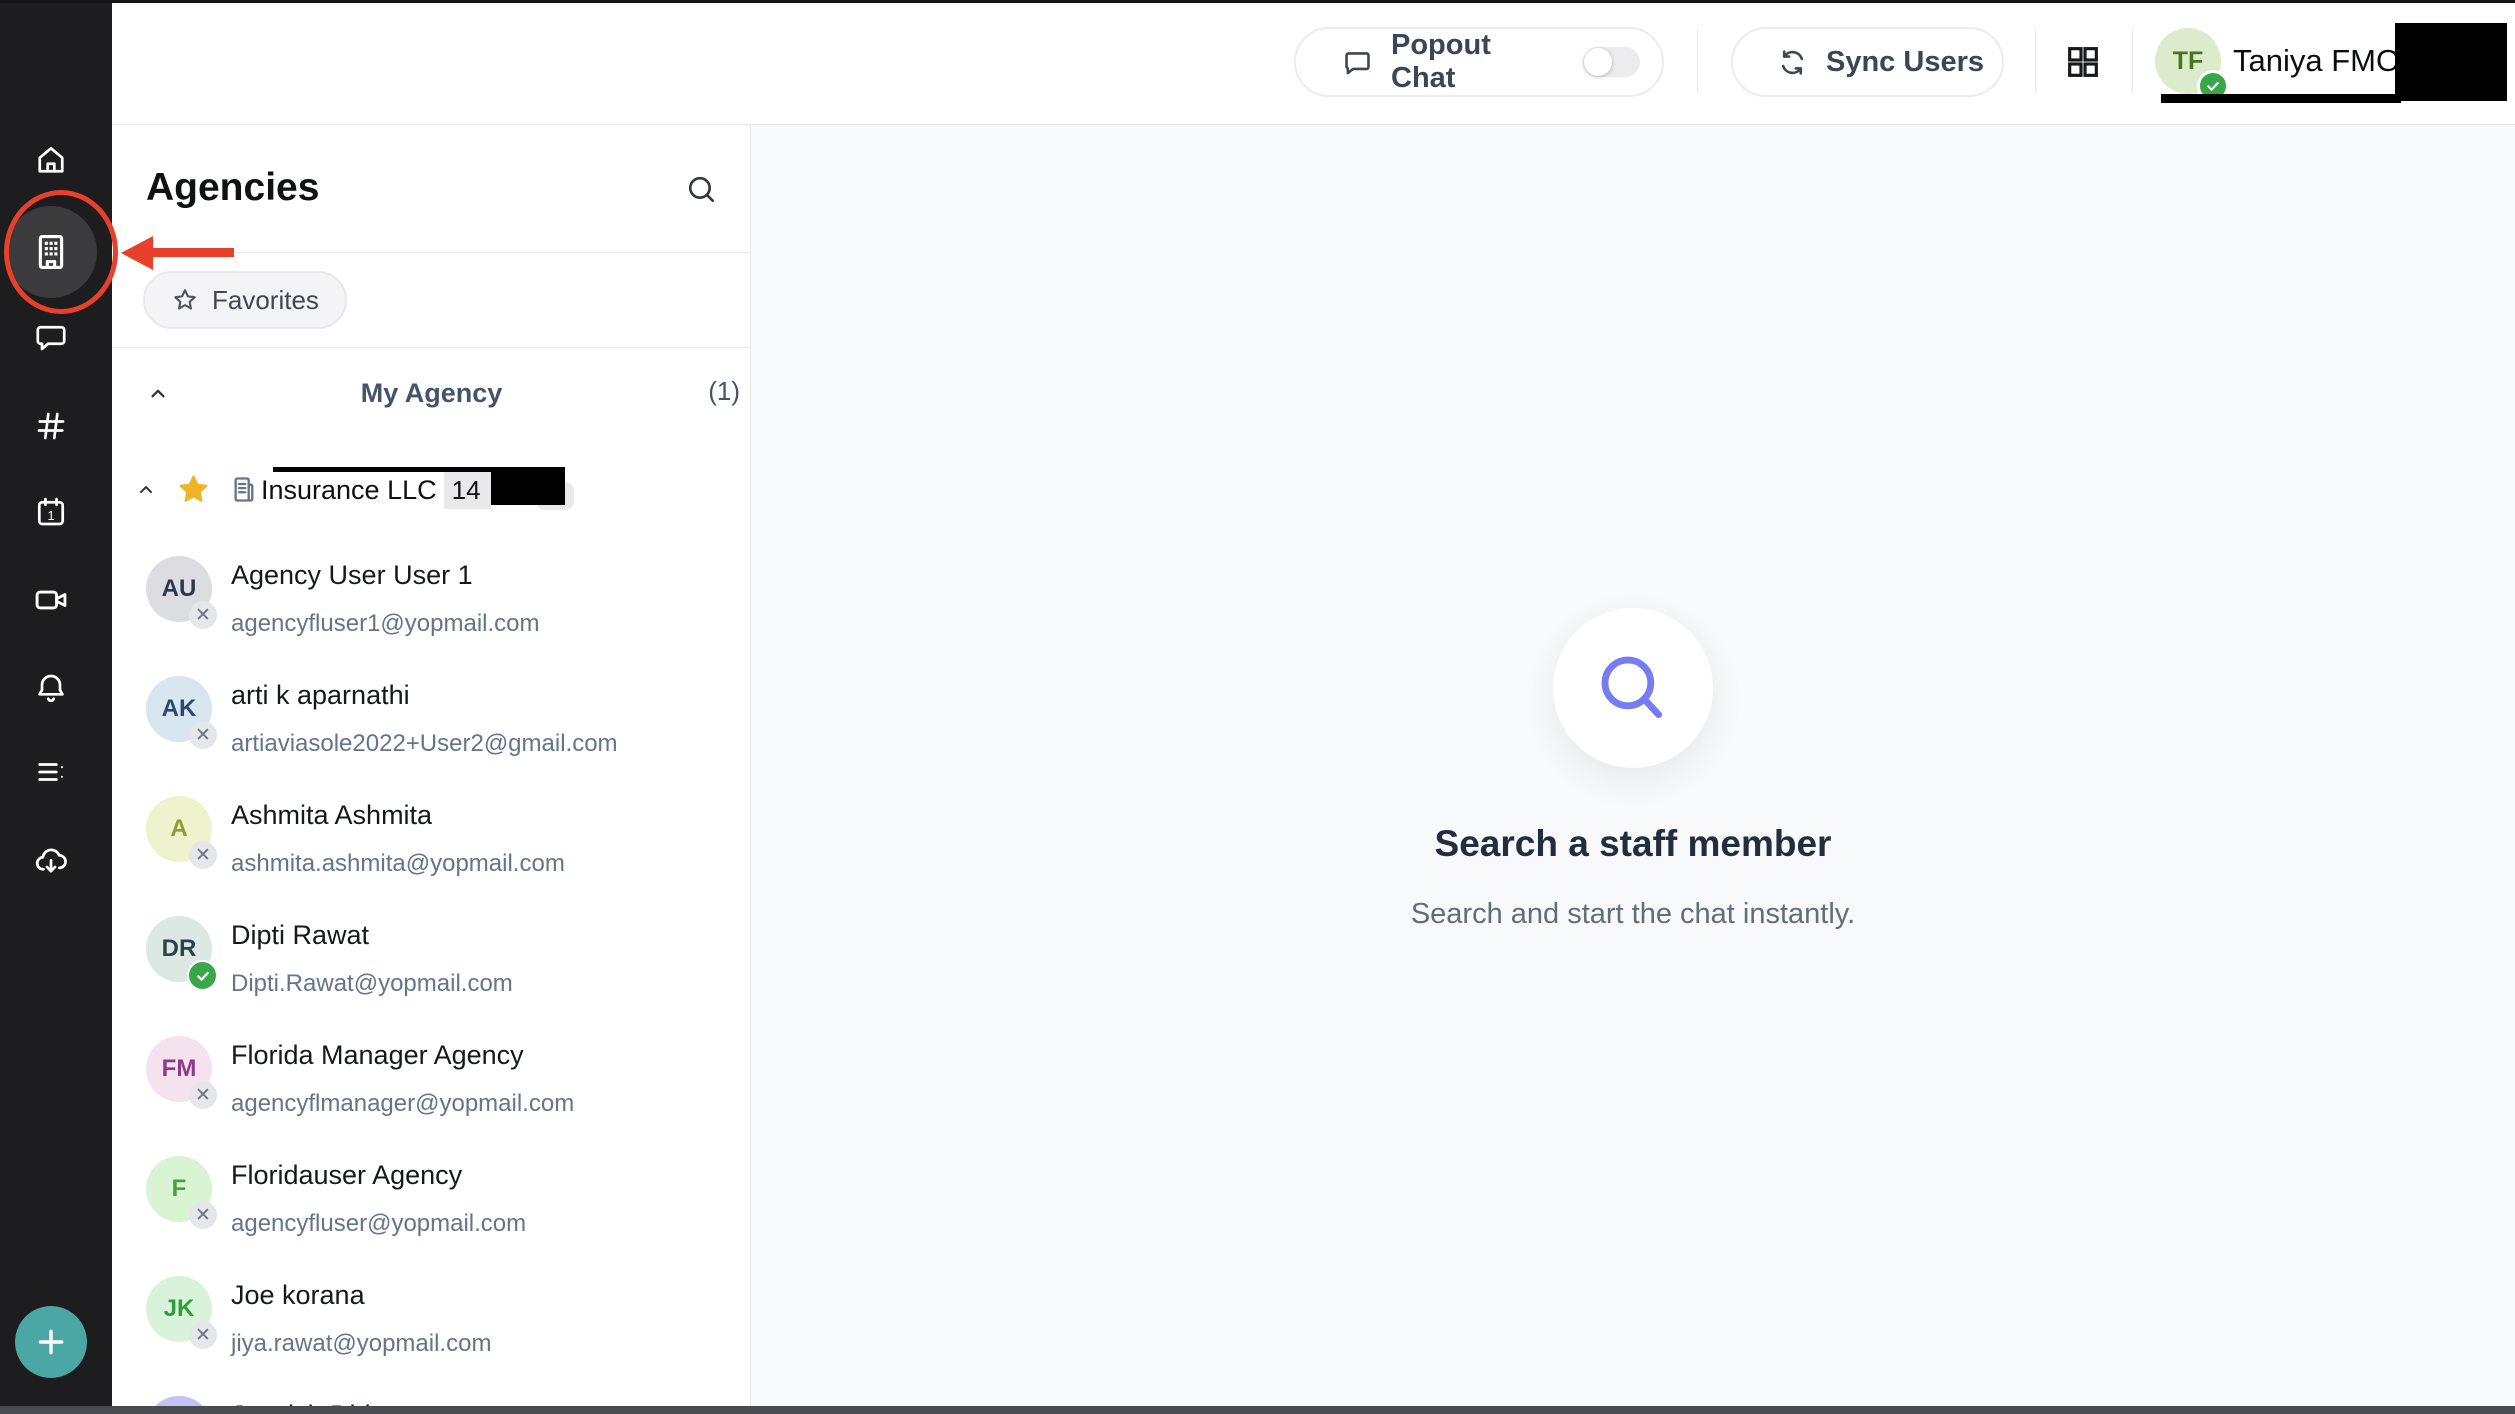  What do you see at coordinates (379, 1223) in the screenshot?
I see `staff-email: agencyfluser@yopmail.com` at bounding box center [379, 1223].